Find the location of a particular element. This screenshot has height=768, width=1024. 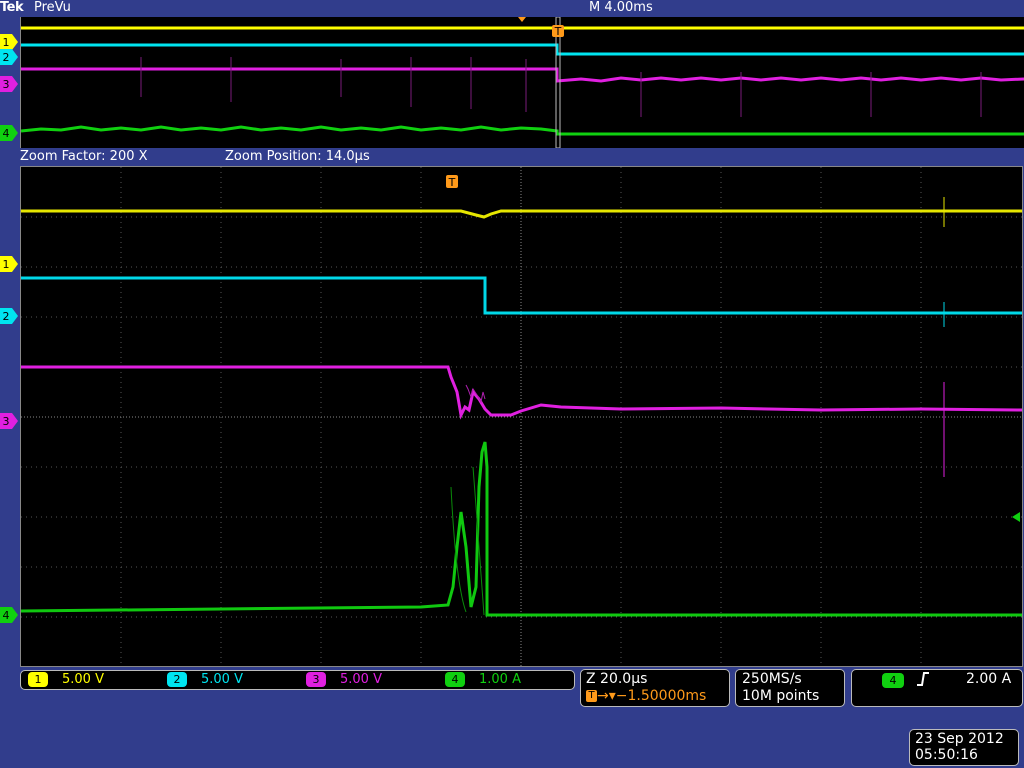

mode-label: PreVu is located at coordinates (52, 7).